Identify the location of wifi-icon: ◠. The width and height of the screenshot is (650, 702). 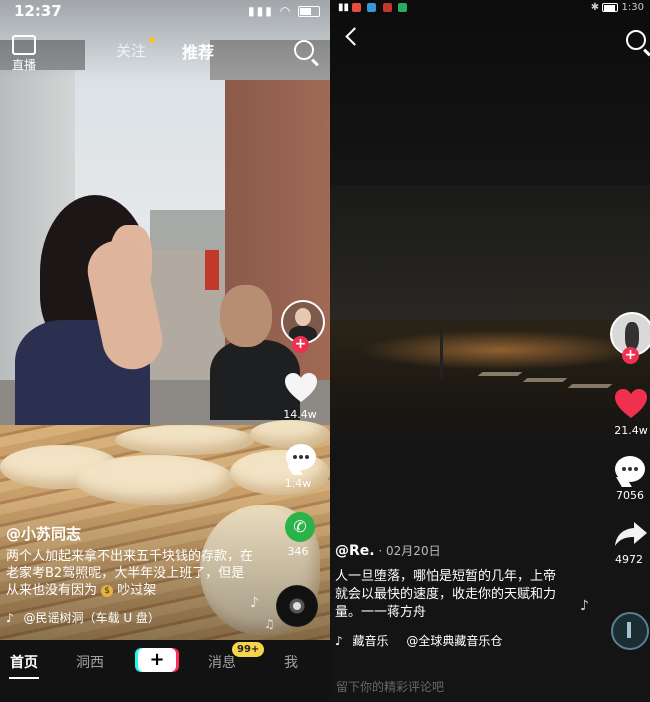
(286, 11).